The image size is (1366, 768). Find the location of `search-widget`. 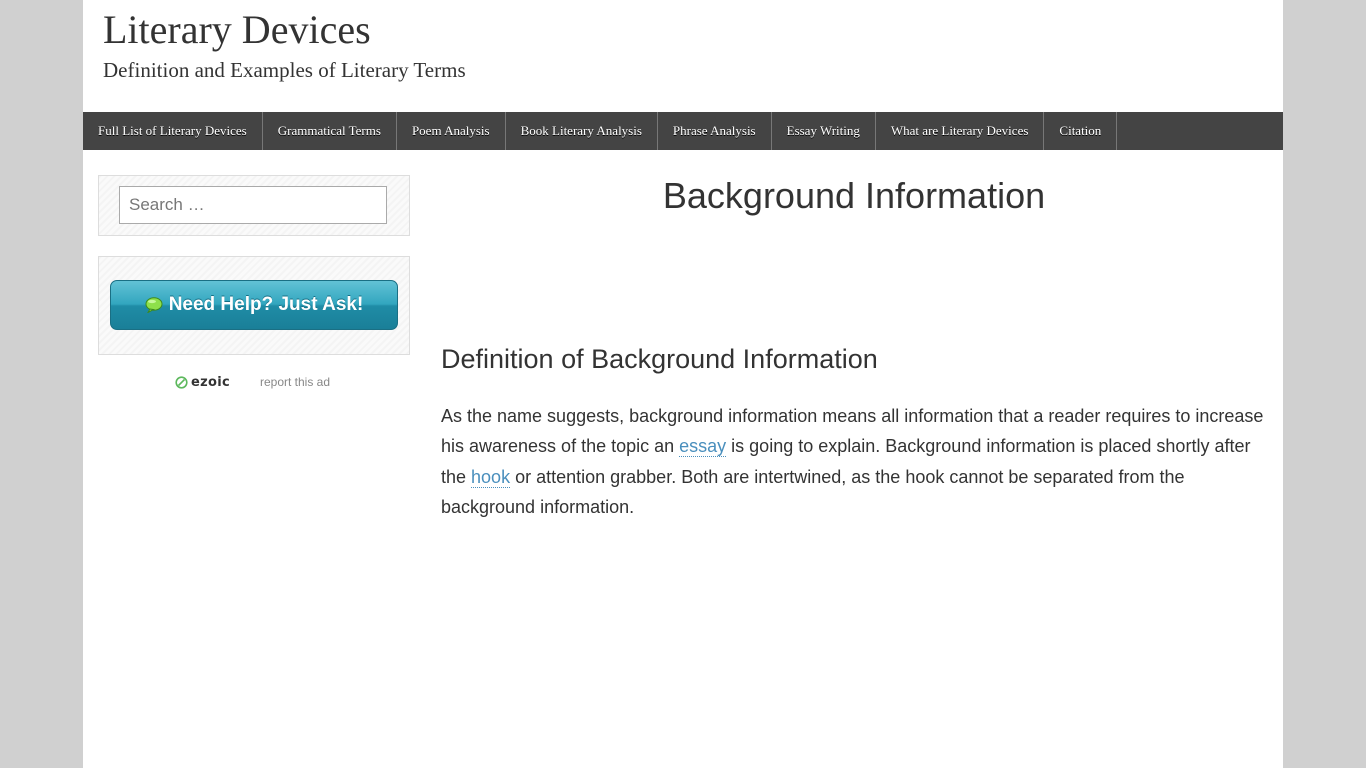

search-widget is located at coordinates (254, 205).